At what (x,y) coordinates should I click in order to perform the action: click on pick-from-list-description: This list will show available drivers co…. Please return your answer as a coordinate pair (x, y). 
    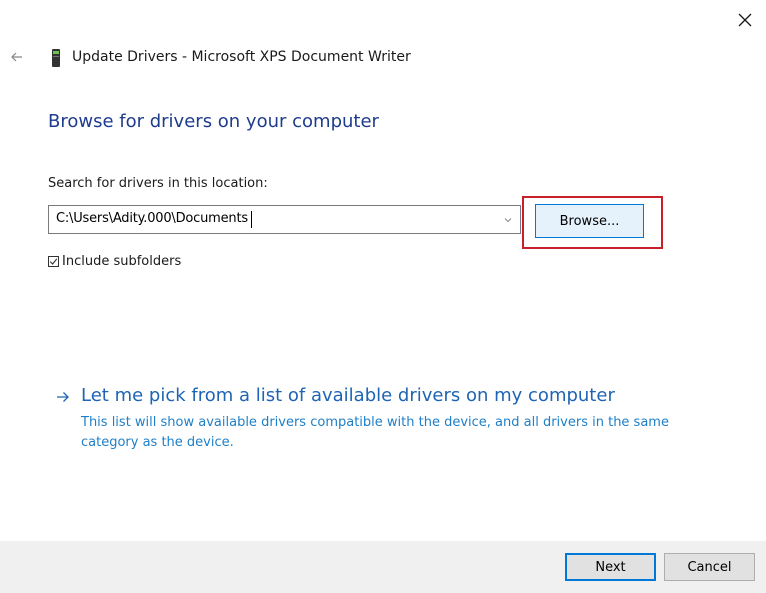
    Looking at the image, I should click on (375, 432).